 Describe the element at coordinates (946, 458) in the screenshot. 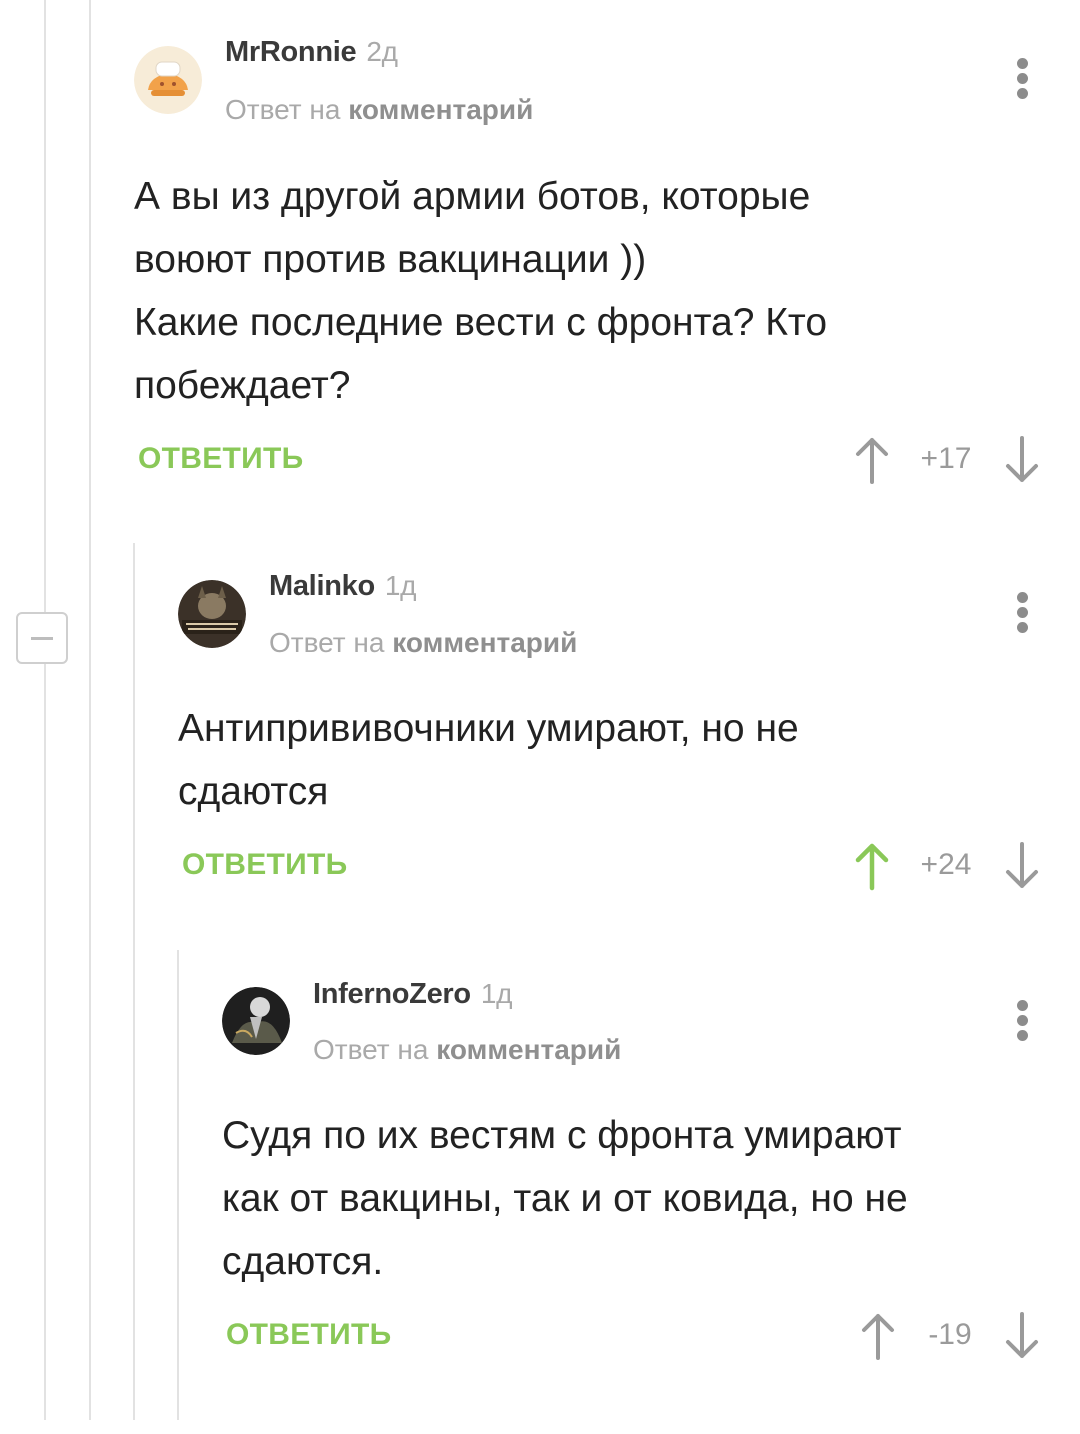

I see `comment-rating: +17` at that location.